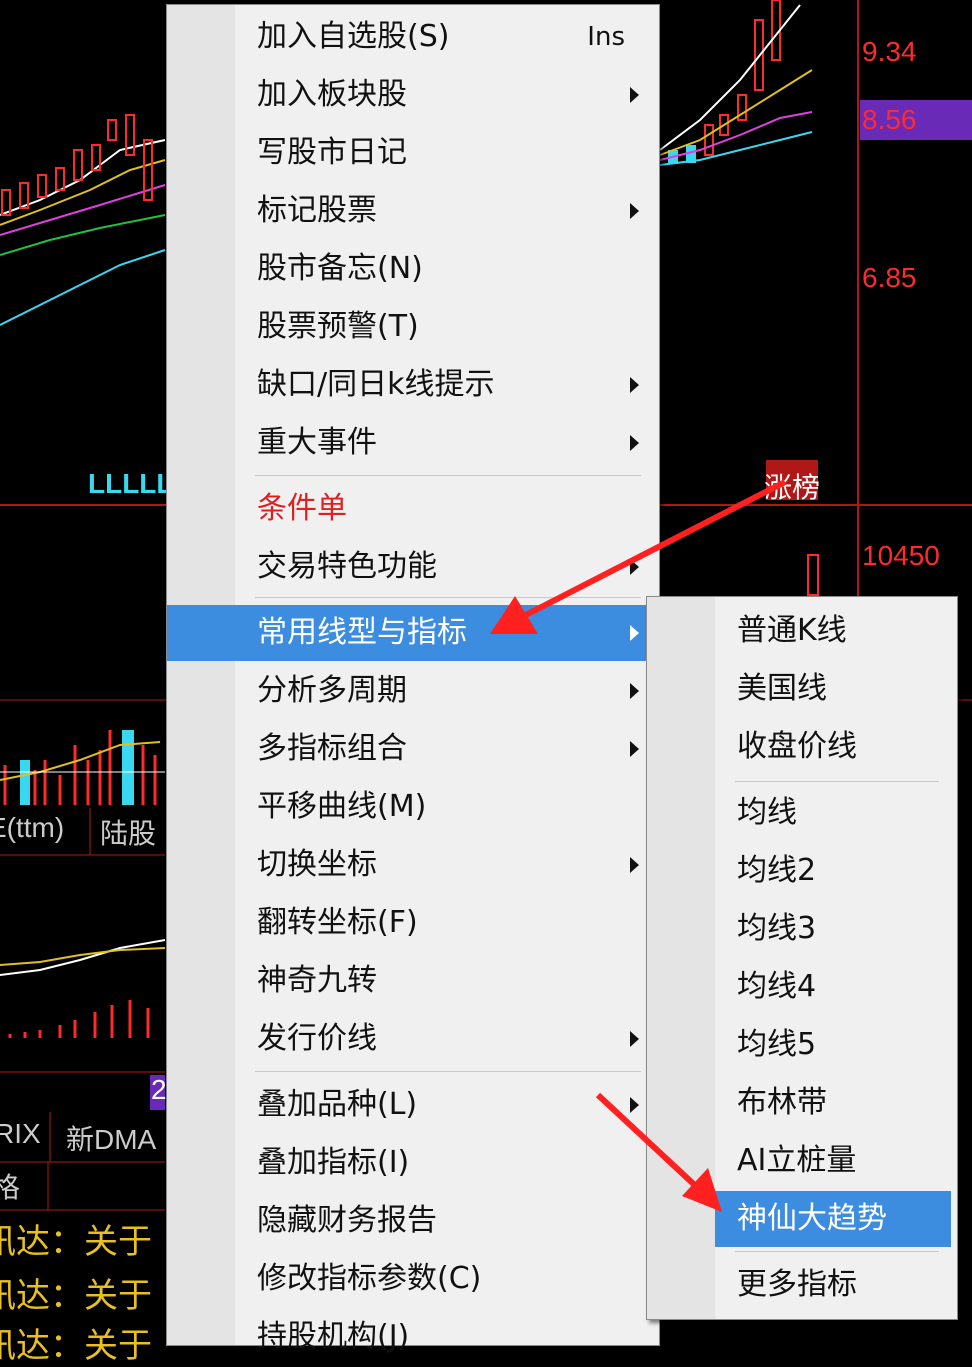  Describe the element at coordinates (413, 1337) in the screenshot. I see `menu-item-holding-institutions: 持股机构(J)` at that location.